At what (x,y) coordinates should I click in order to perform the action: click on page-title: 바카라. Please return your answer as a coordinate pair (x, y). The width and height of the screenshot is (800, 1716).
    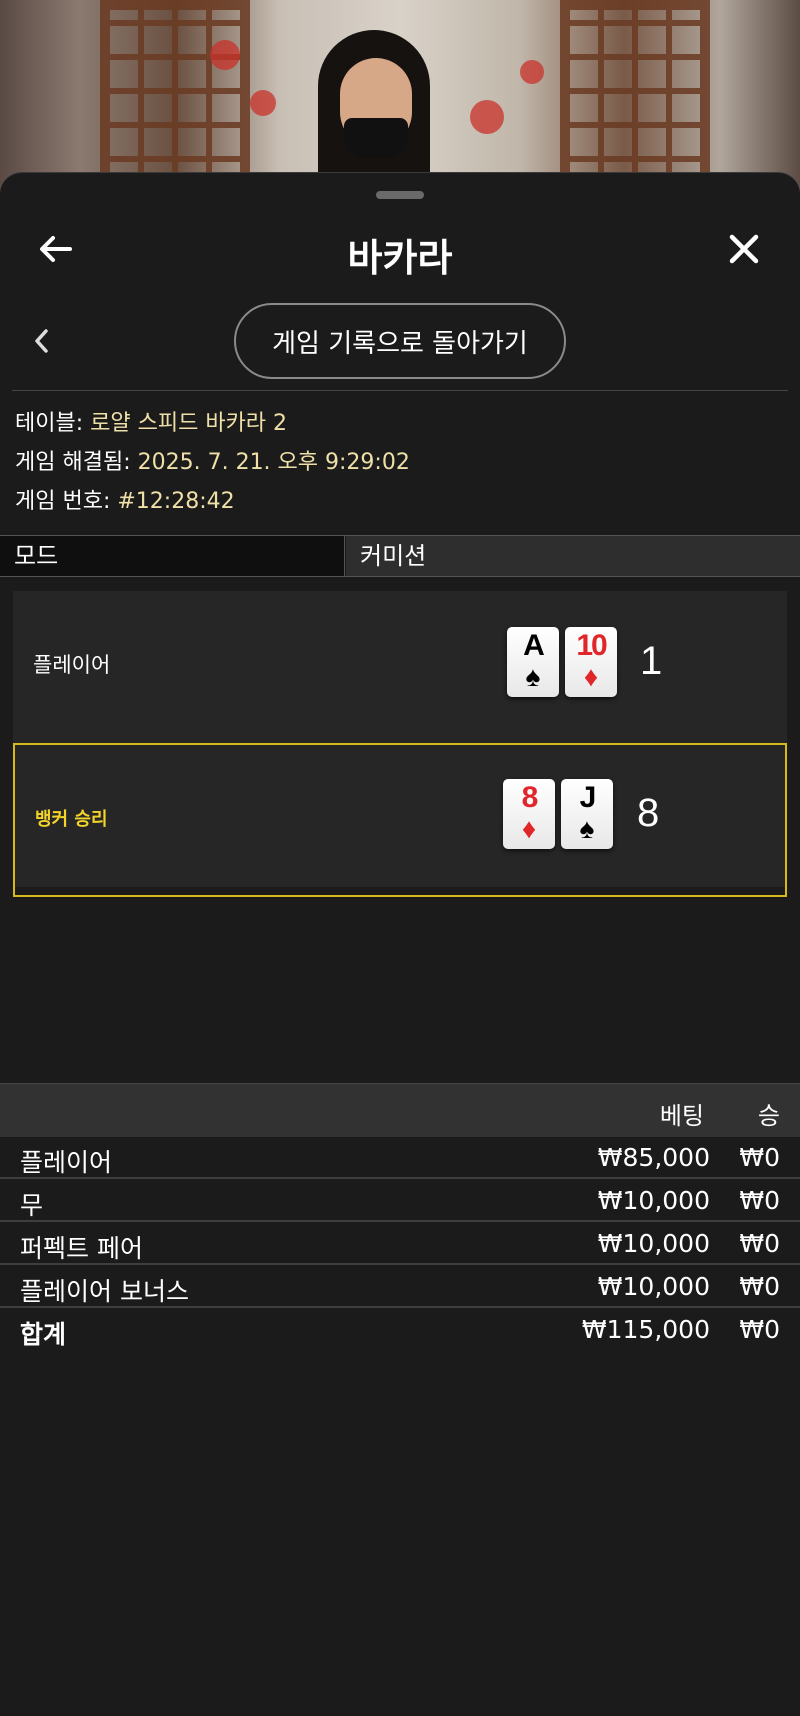
    Looking at the image, I should click on (400, 258).